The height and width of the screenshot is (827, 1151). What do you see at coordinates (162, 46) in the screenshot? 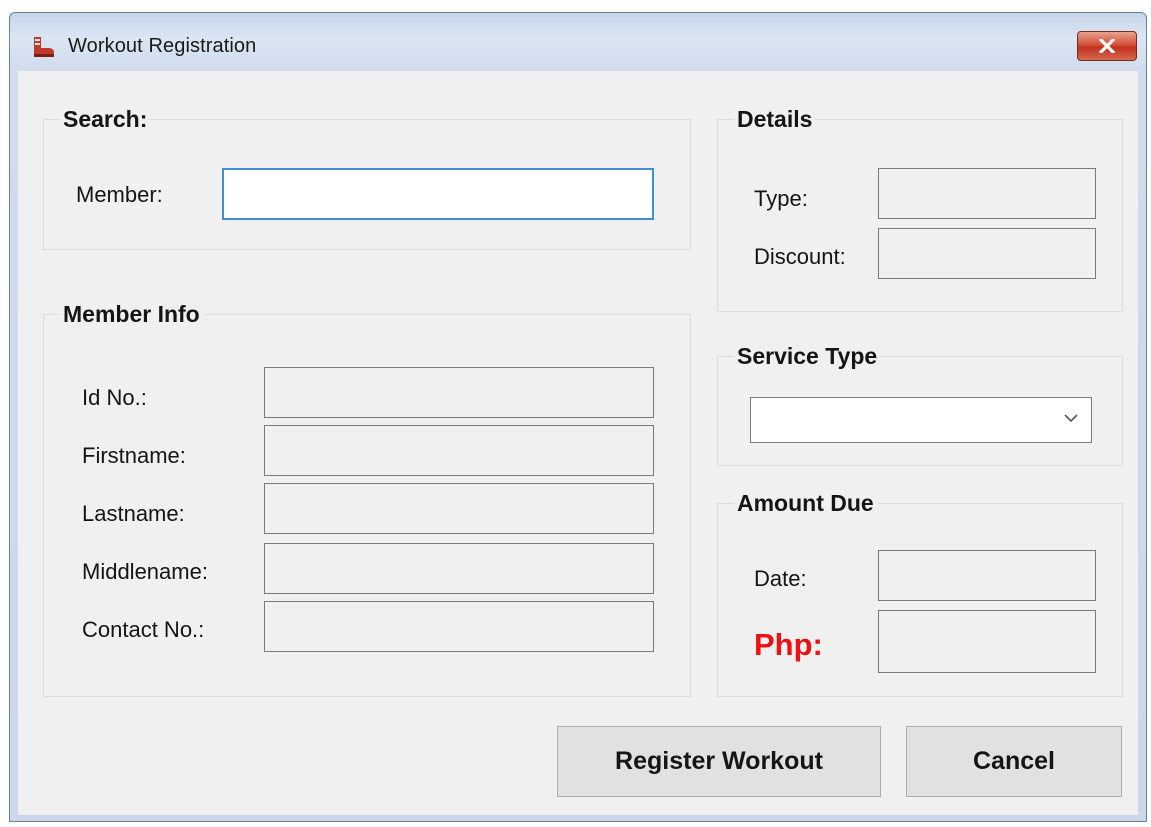
I see `window-title: Workout Registration` at bounding box center [162, 46].